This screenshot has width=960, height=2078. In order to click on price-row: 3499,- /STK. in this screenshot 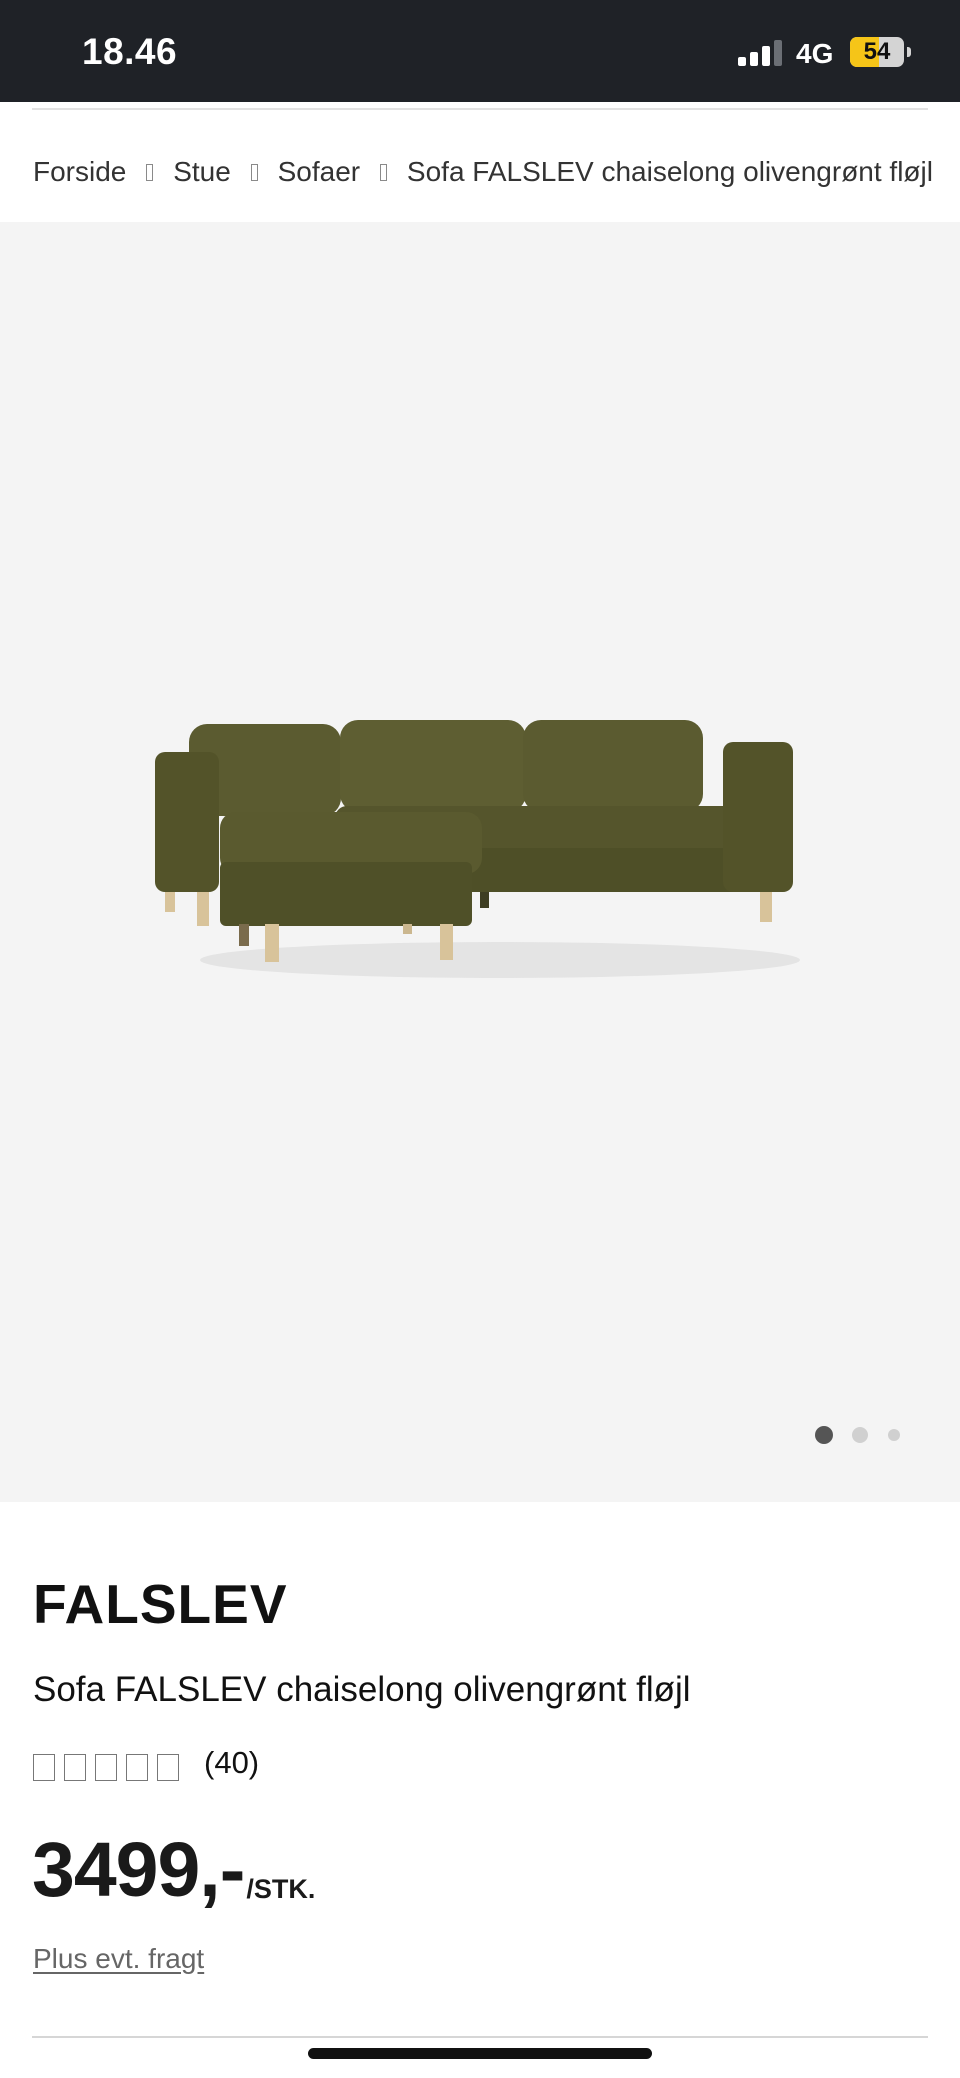, I will do `click(173, 1870)`.